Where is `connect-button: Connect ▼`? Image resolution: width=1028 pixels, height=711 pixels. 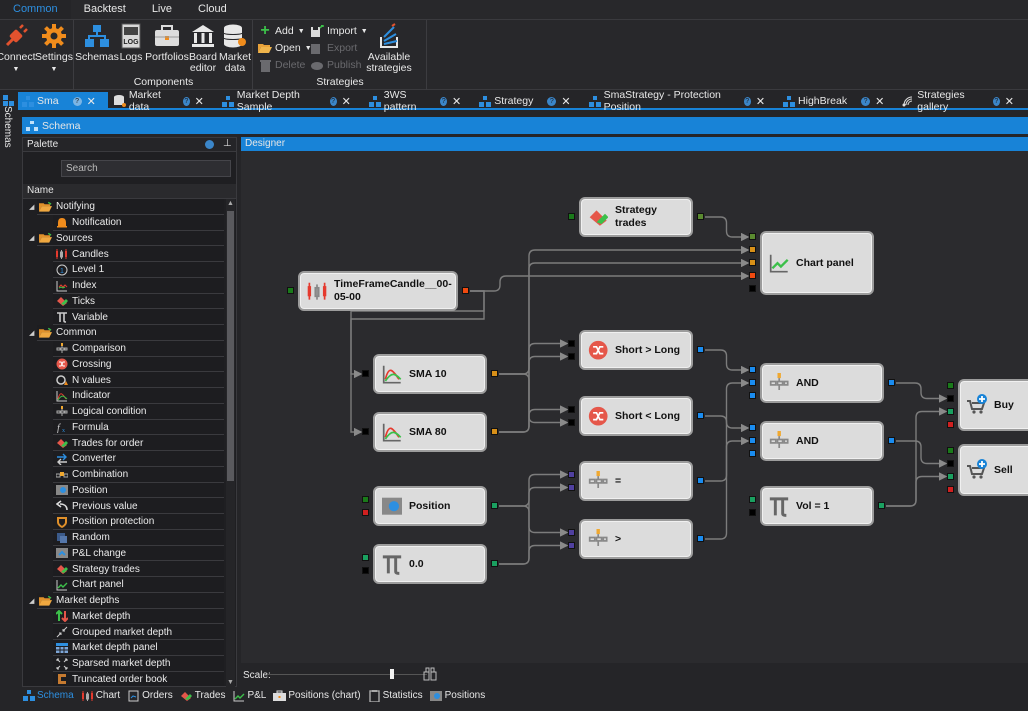 connect-button: Connect ▼ is located at coordinates (18, 48).